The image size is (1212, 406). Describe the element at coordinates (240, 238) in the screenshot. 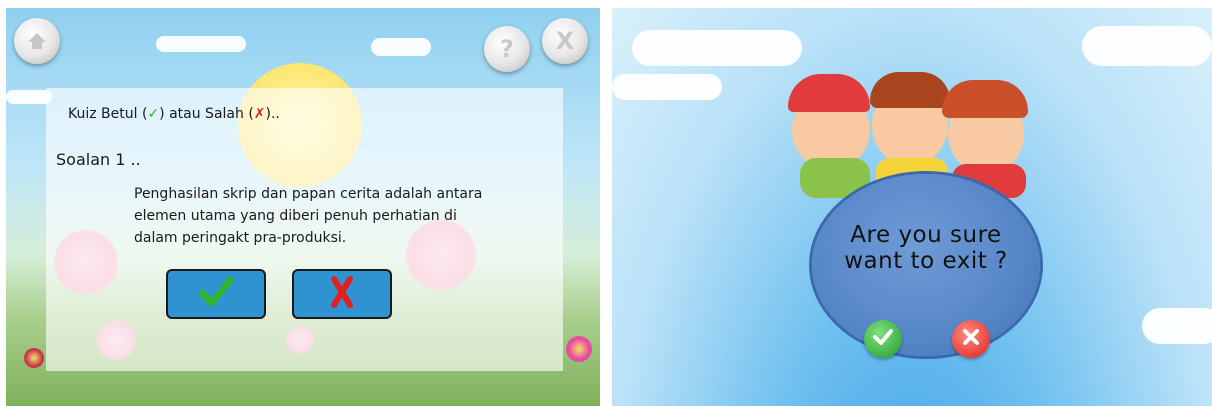

I see `question-line: dalam peringakt pra-produksi.` at that location.